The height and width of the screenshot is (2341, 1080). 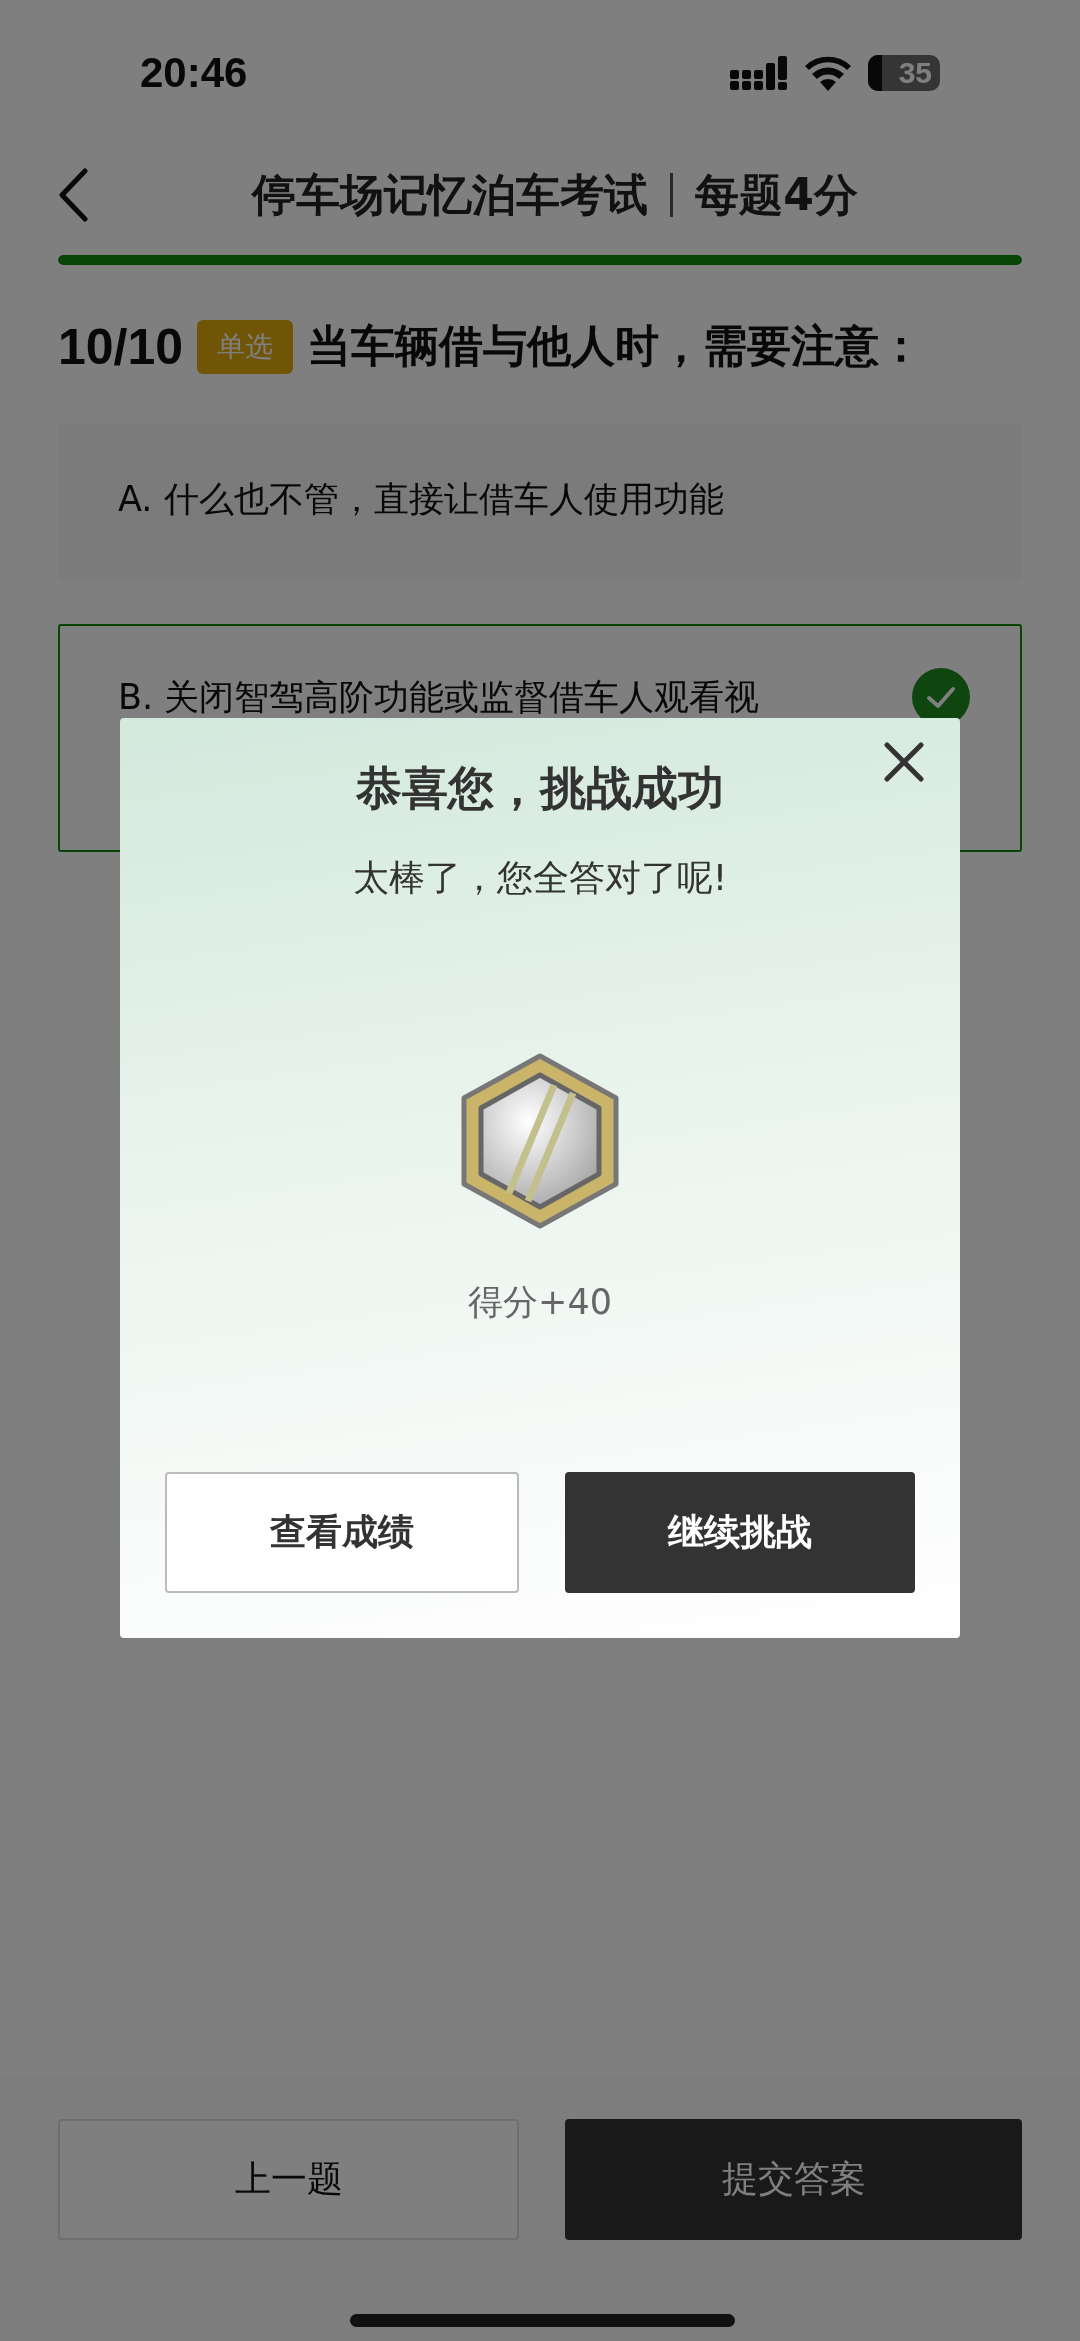 What do you see at coordinates (121, 346) in the screenshot?
I see `question-number: 10/10` at bounding box center [121, 346].